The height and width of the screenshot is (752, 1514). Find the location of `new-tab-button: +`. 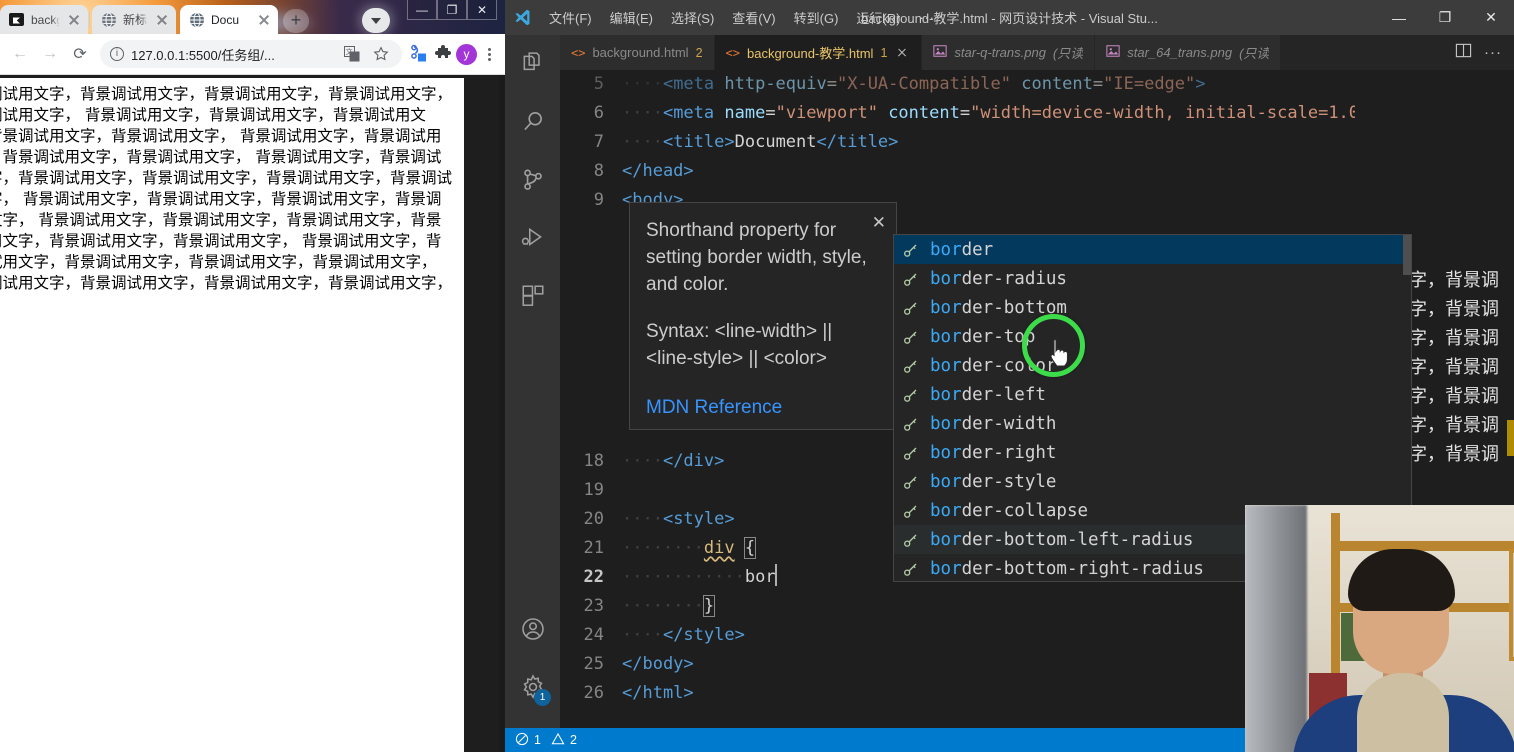

new-tab-button: + is located at coordinates (296, 21).